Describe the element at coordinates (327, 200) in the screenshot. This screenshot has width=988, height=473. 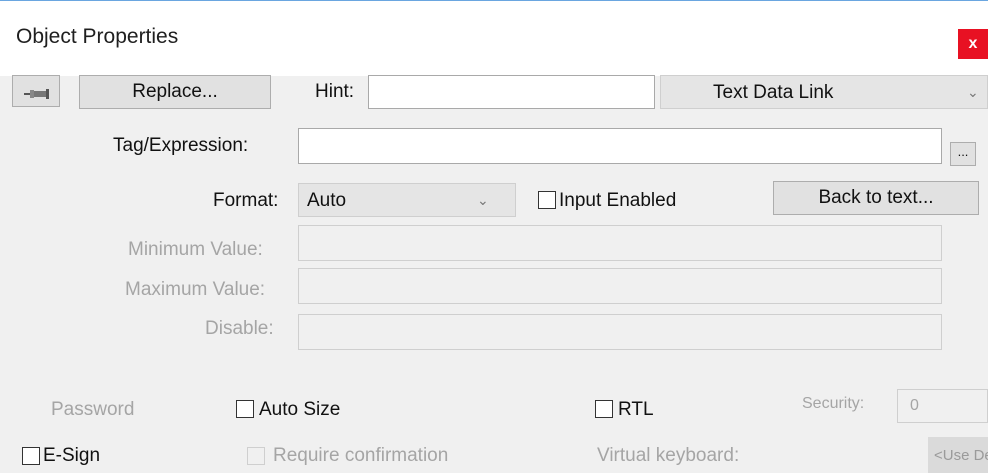
I see `format-value: Auto` at that location.